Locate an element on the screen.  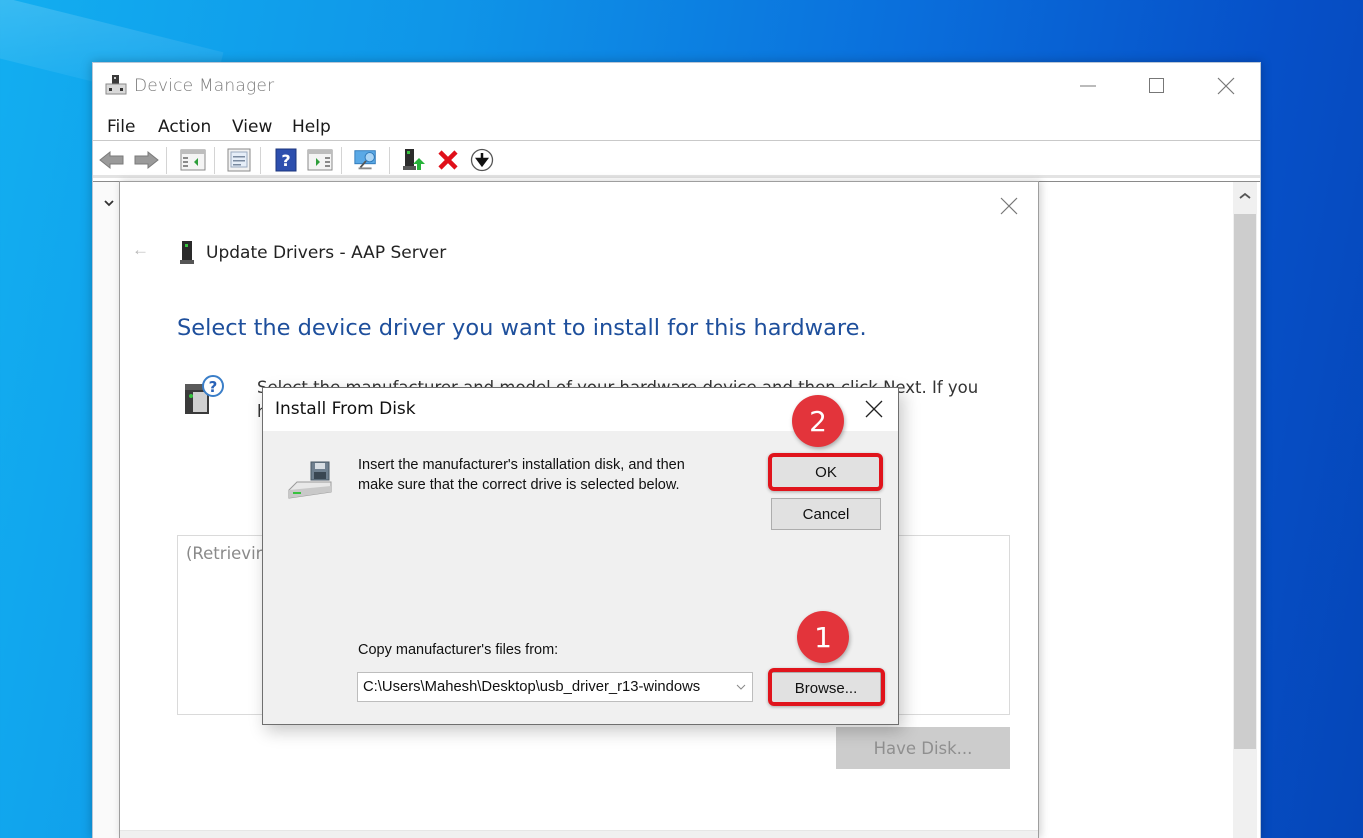
menu-file: File is located at coordinates (121, 127).